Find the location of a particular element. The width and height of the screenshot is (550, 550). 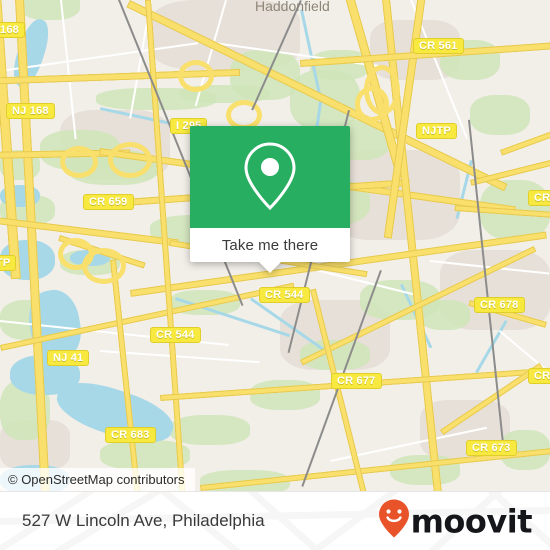

road-shield-cr-561: CR 561 is located at coordinates (438, 46).